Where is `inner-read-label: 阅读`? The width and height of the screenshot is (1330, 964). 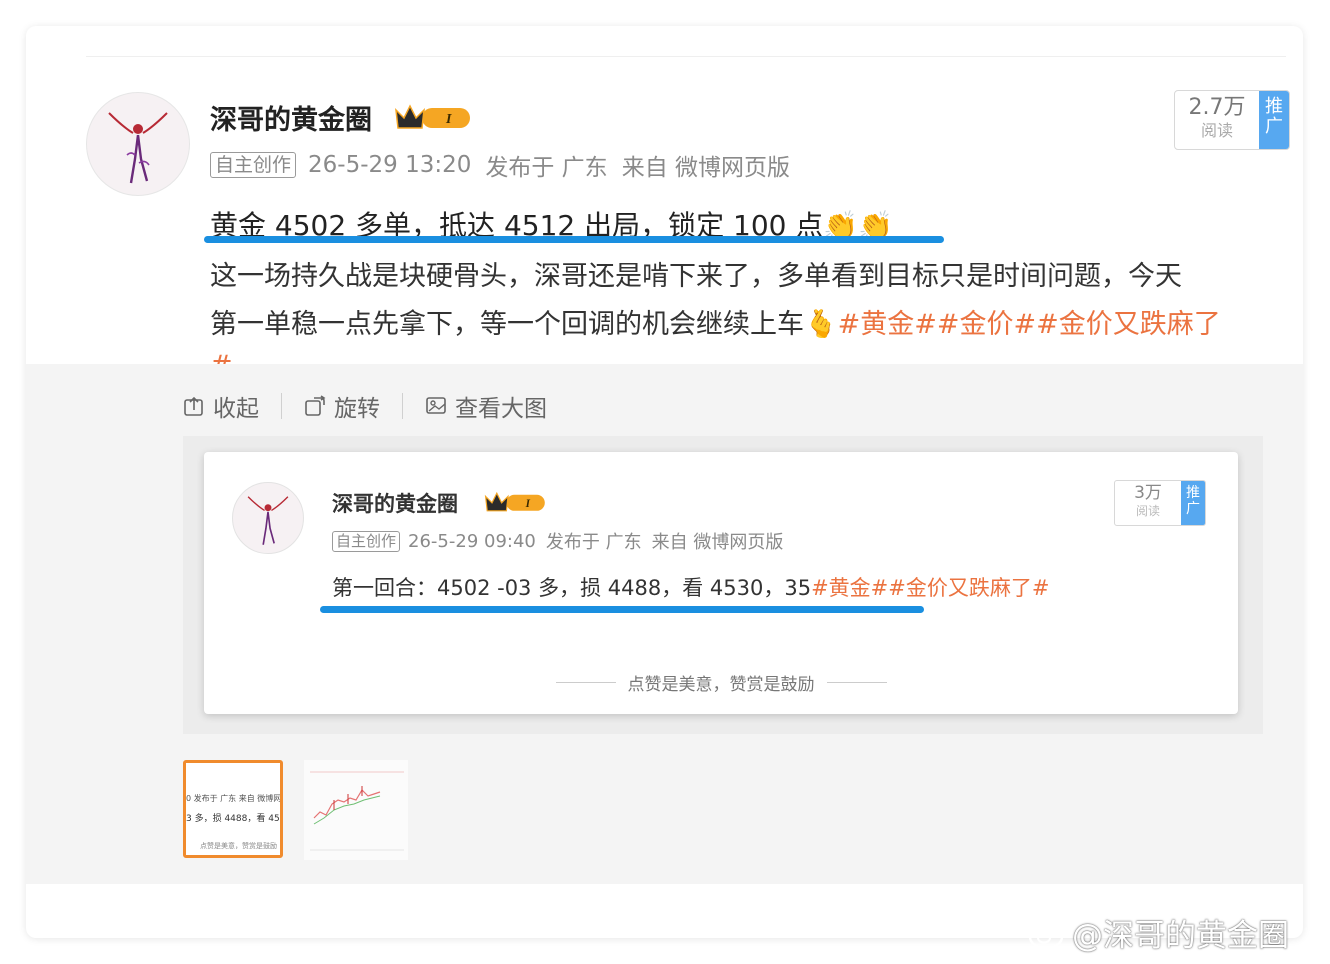
inner-read-label: 阅读 is located at coordinates (1147, 511).